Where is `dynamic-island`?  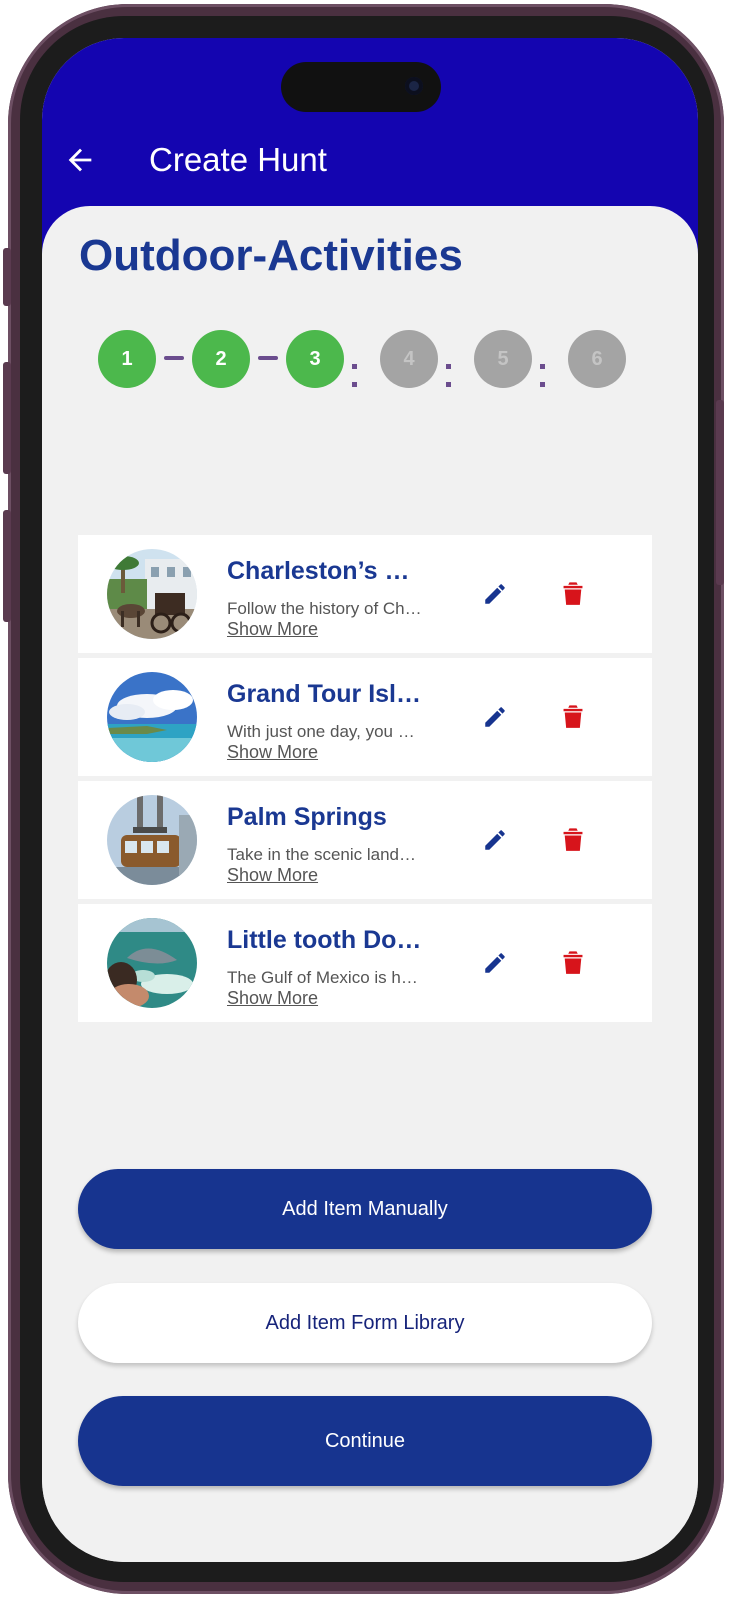 dynamic-island is located at coordinates (361, 87).